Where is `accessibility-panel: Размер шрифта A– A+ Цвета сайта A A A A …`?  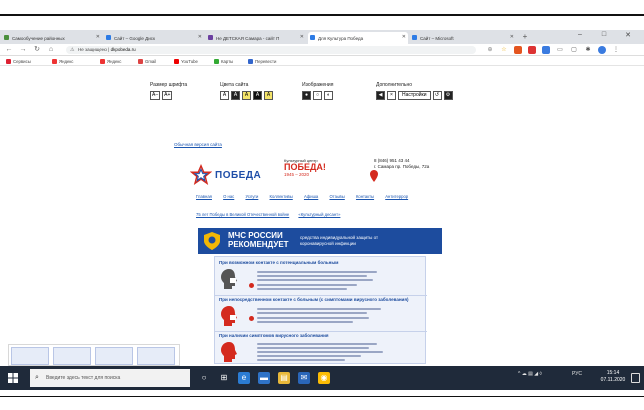 accessibility-panel: Размер шрифта A– A+ Цвета сайта A A A A … is located at coordinates (320, 100).